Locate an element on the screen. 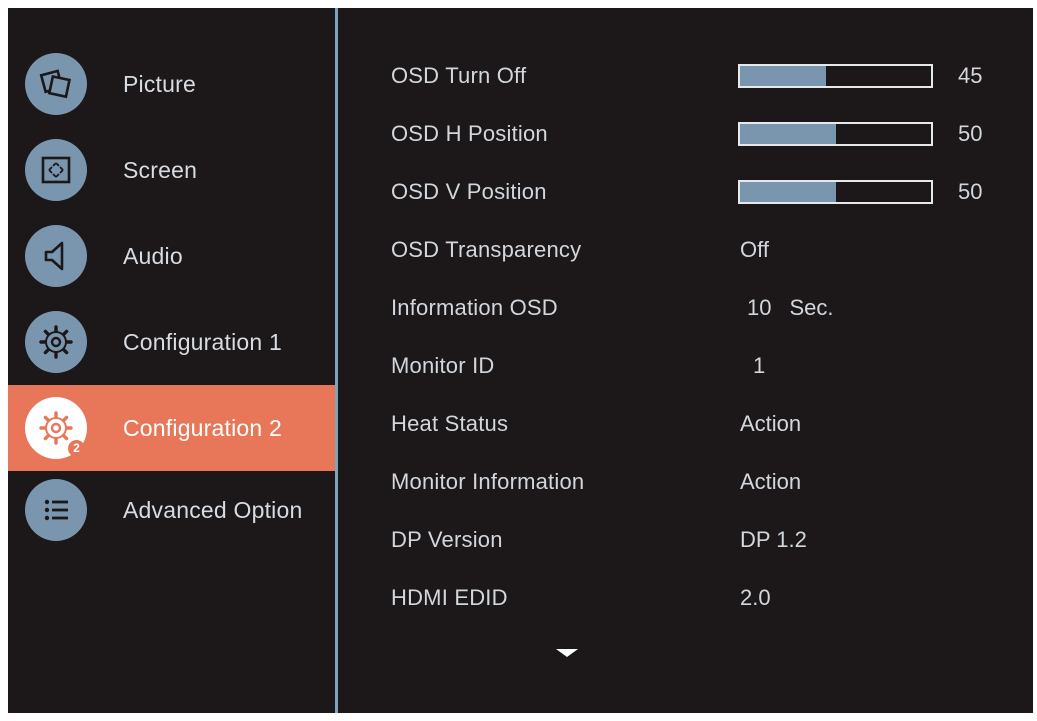 Image resolution: width=1037 pixels, height=721 pixels. chevron-down-icon is located at coordinates (567, 653).